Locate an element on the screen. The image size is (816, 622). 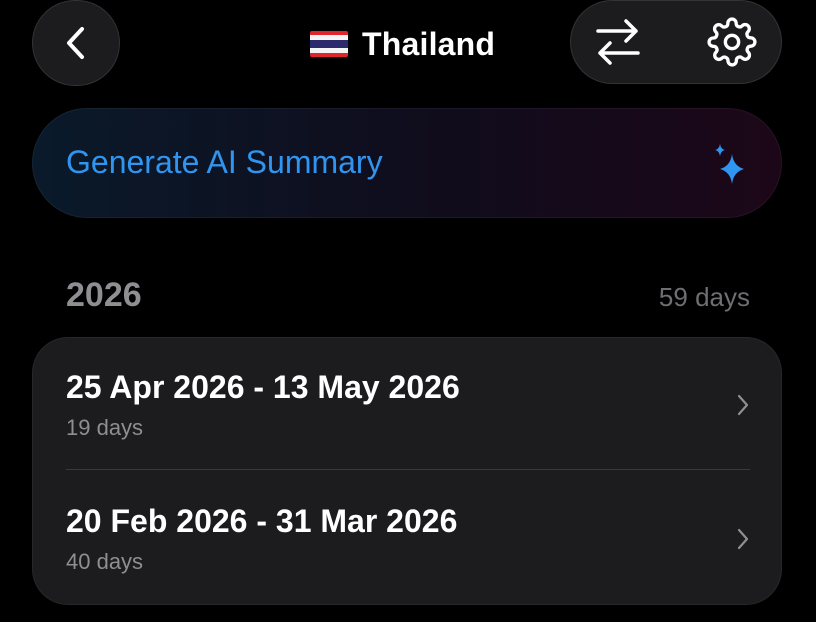
back-button is located at coordinates (76, 43).